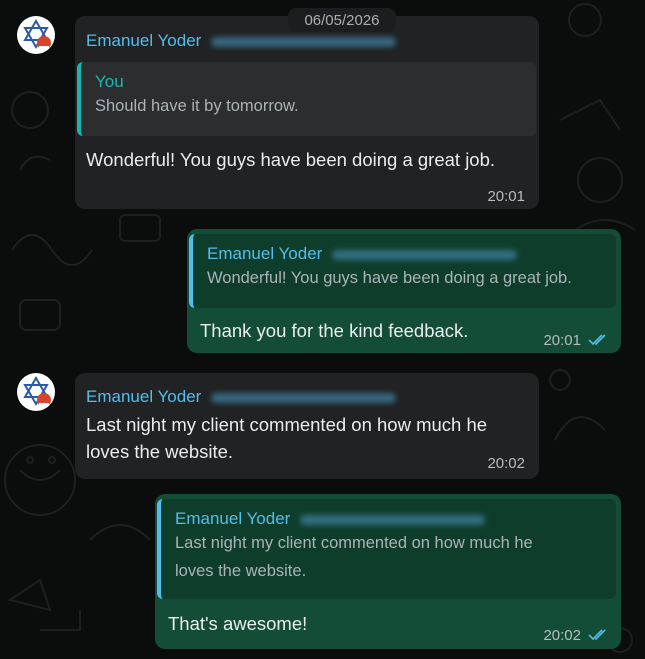 This screenshot has width=645, height=659. I want to click on quoted-sender-name: You, so click(109, 81).